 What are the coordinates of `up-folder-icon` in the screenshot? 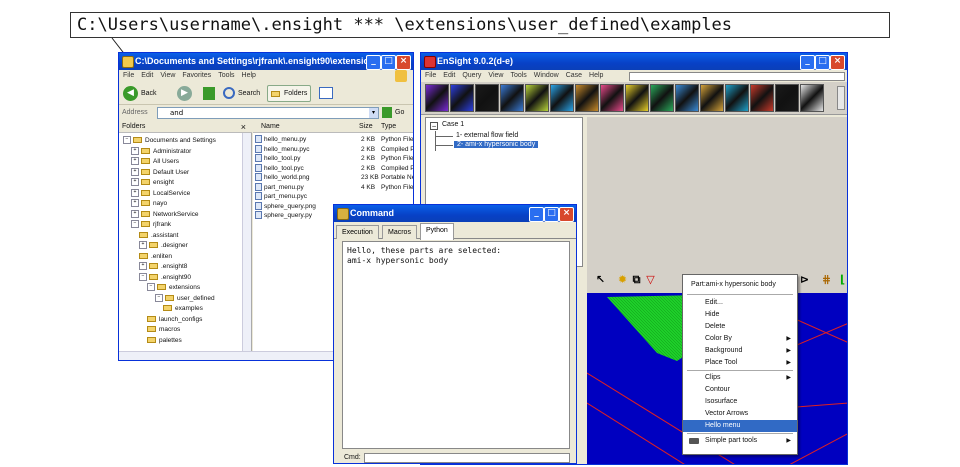 It's located at (209, 93).